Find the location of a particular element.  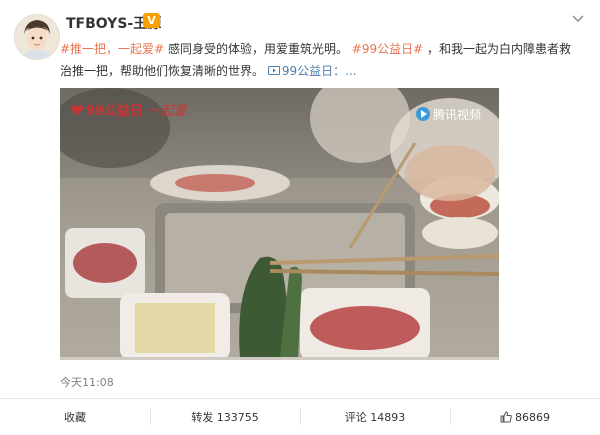

video-progress-bar is located at coordinates (279, 358).